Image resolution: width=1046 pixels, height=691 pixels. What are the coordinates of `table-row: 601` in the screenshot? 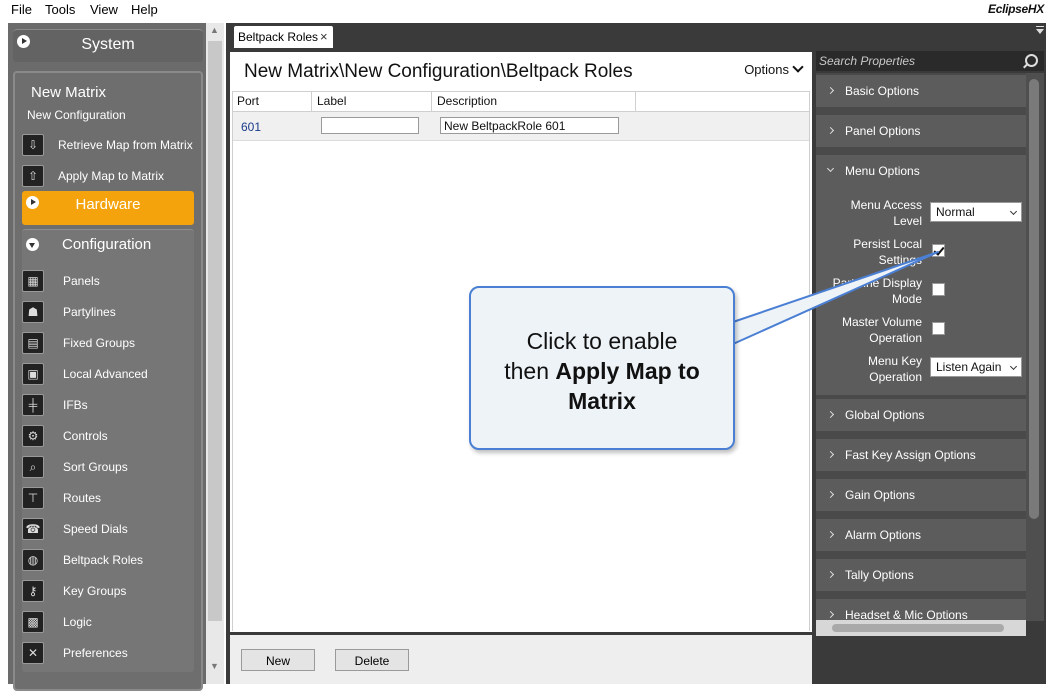 It's located at (521, 126).